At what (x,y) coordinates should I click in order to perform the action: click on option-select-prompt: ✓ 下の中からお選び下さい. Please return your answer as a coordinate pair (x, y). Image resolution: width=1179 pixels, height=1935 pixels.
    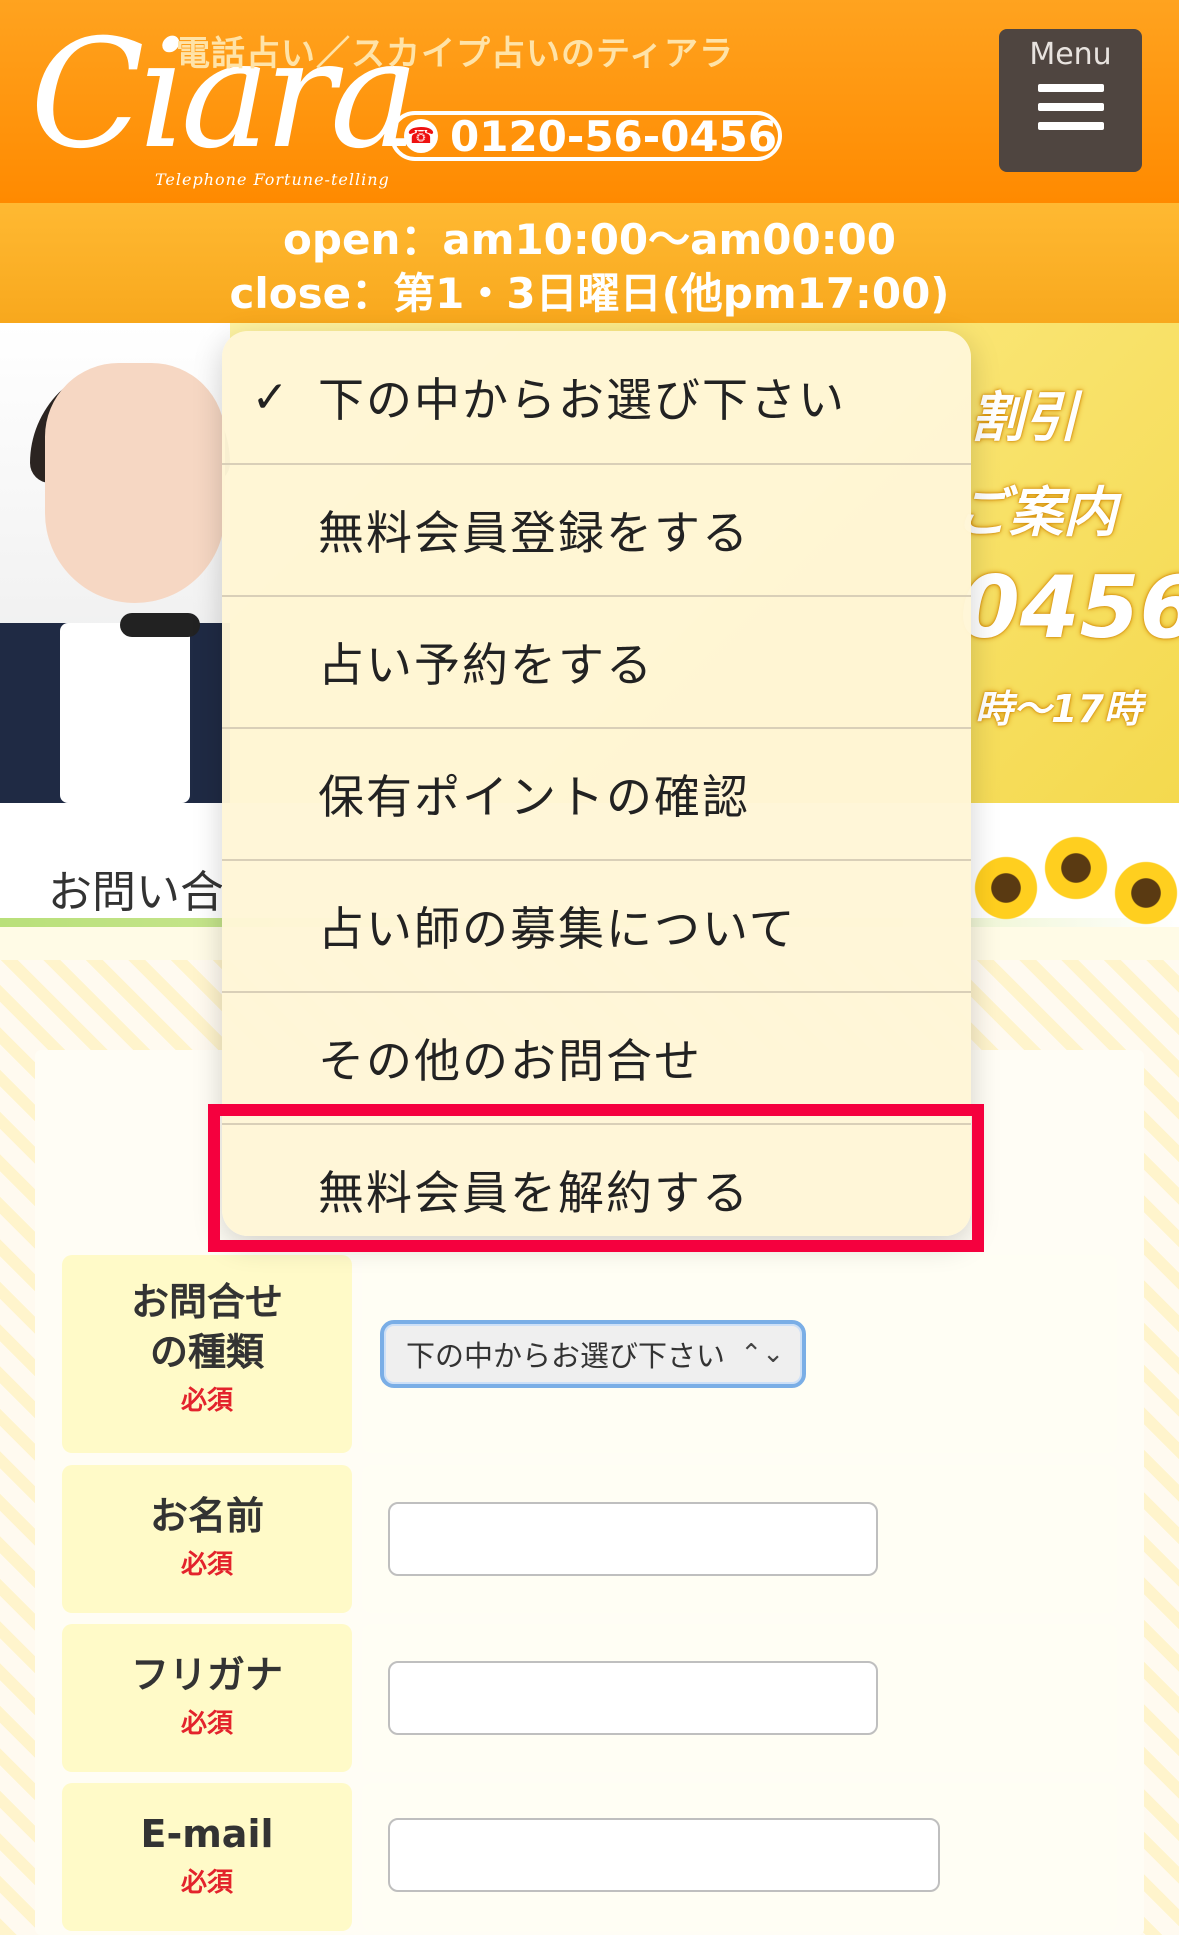
    Looking at the image, I should click on (596, 397).